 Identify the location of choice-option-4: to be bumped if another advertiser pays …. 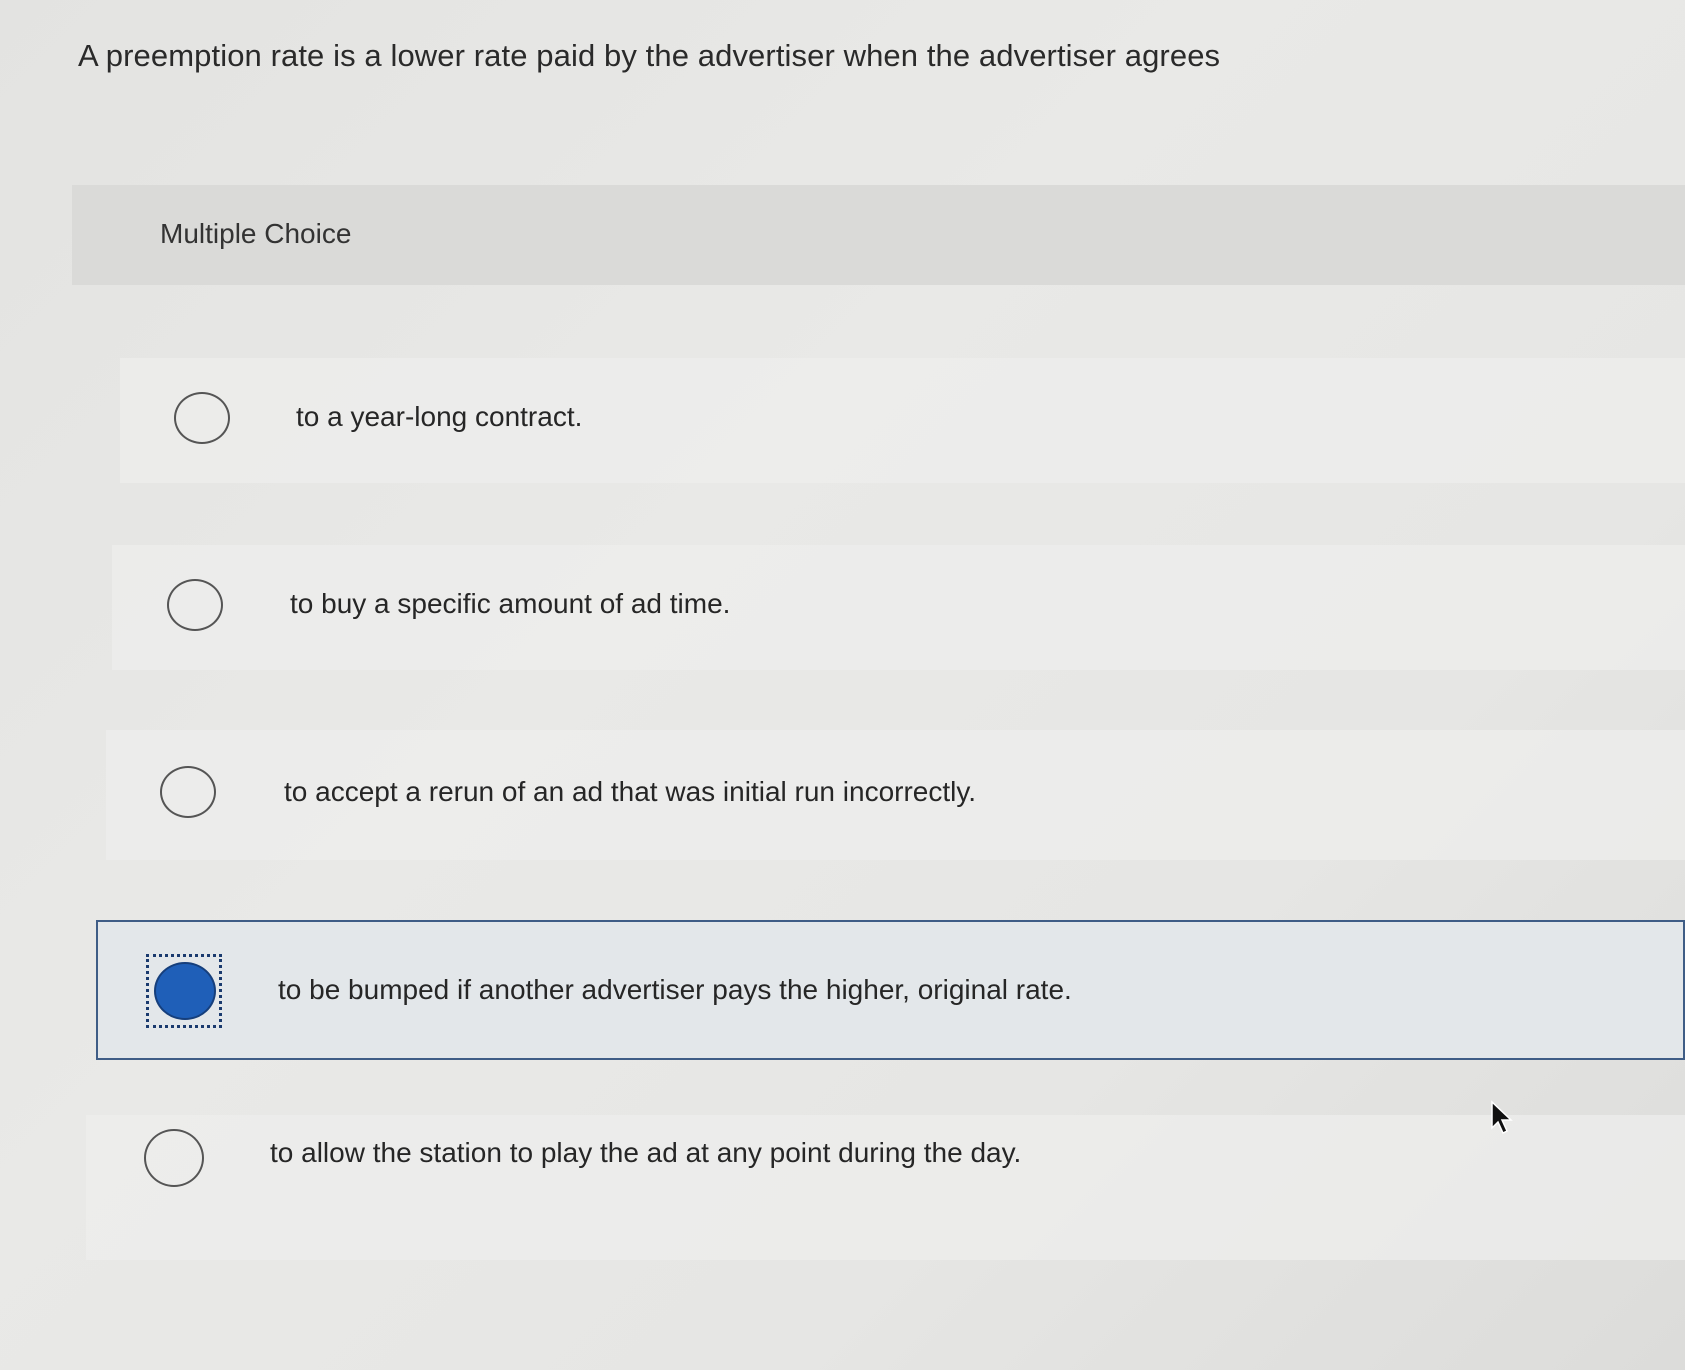
(890, 990).